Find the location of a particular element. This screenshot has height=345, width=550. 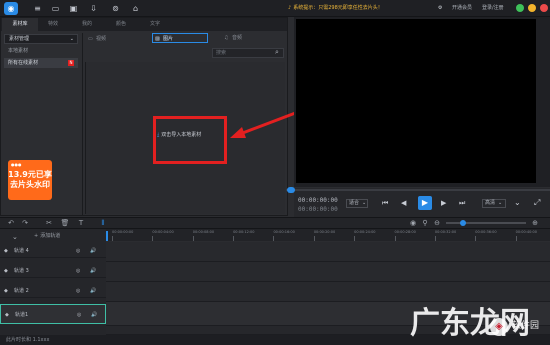

watermark-sub: 软件园 is located at coordinates (526, 326).